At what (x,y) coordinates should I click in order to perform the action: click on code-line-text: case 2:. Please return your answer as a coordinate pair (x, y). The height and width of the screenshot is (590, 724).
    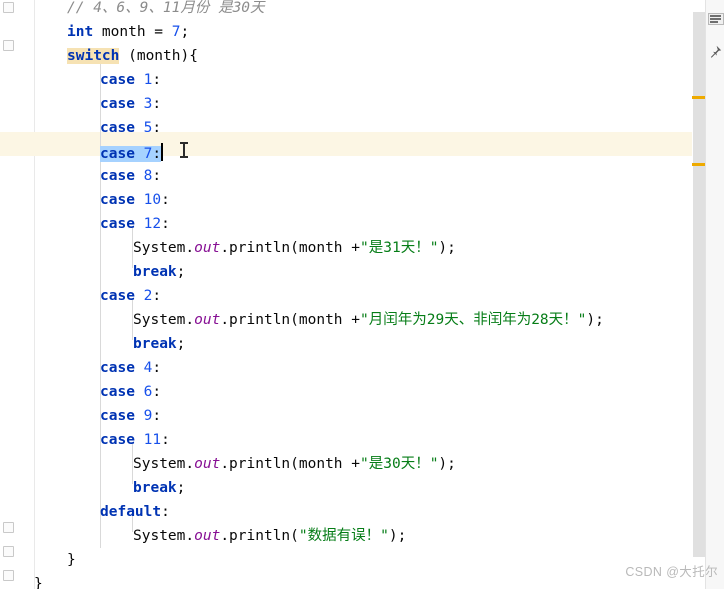
    Looking at the image, I should click on (130, 296).